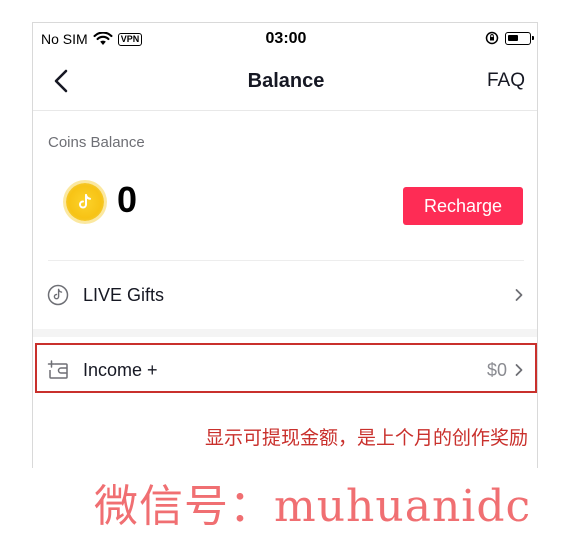 The height and width of the screenshot is (535, 566). Describe the element at coordinates (285, 333) in the screenshot. I see `section-divider` at that location.